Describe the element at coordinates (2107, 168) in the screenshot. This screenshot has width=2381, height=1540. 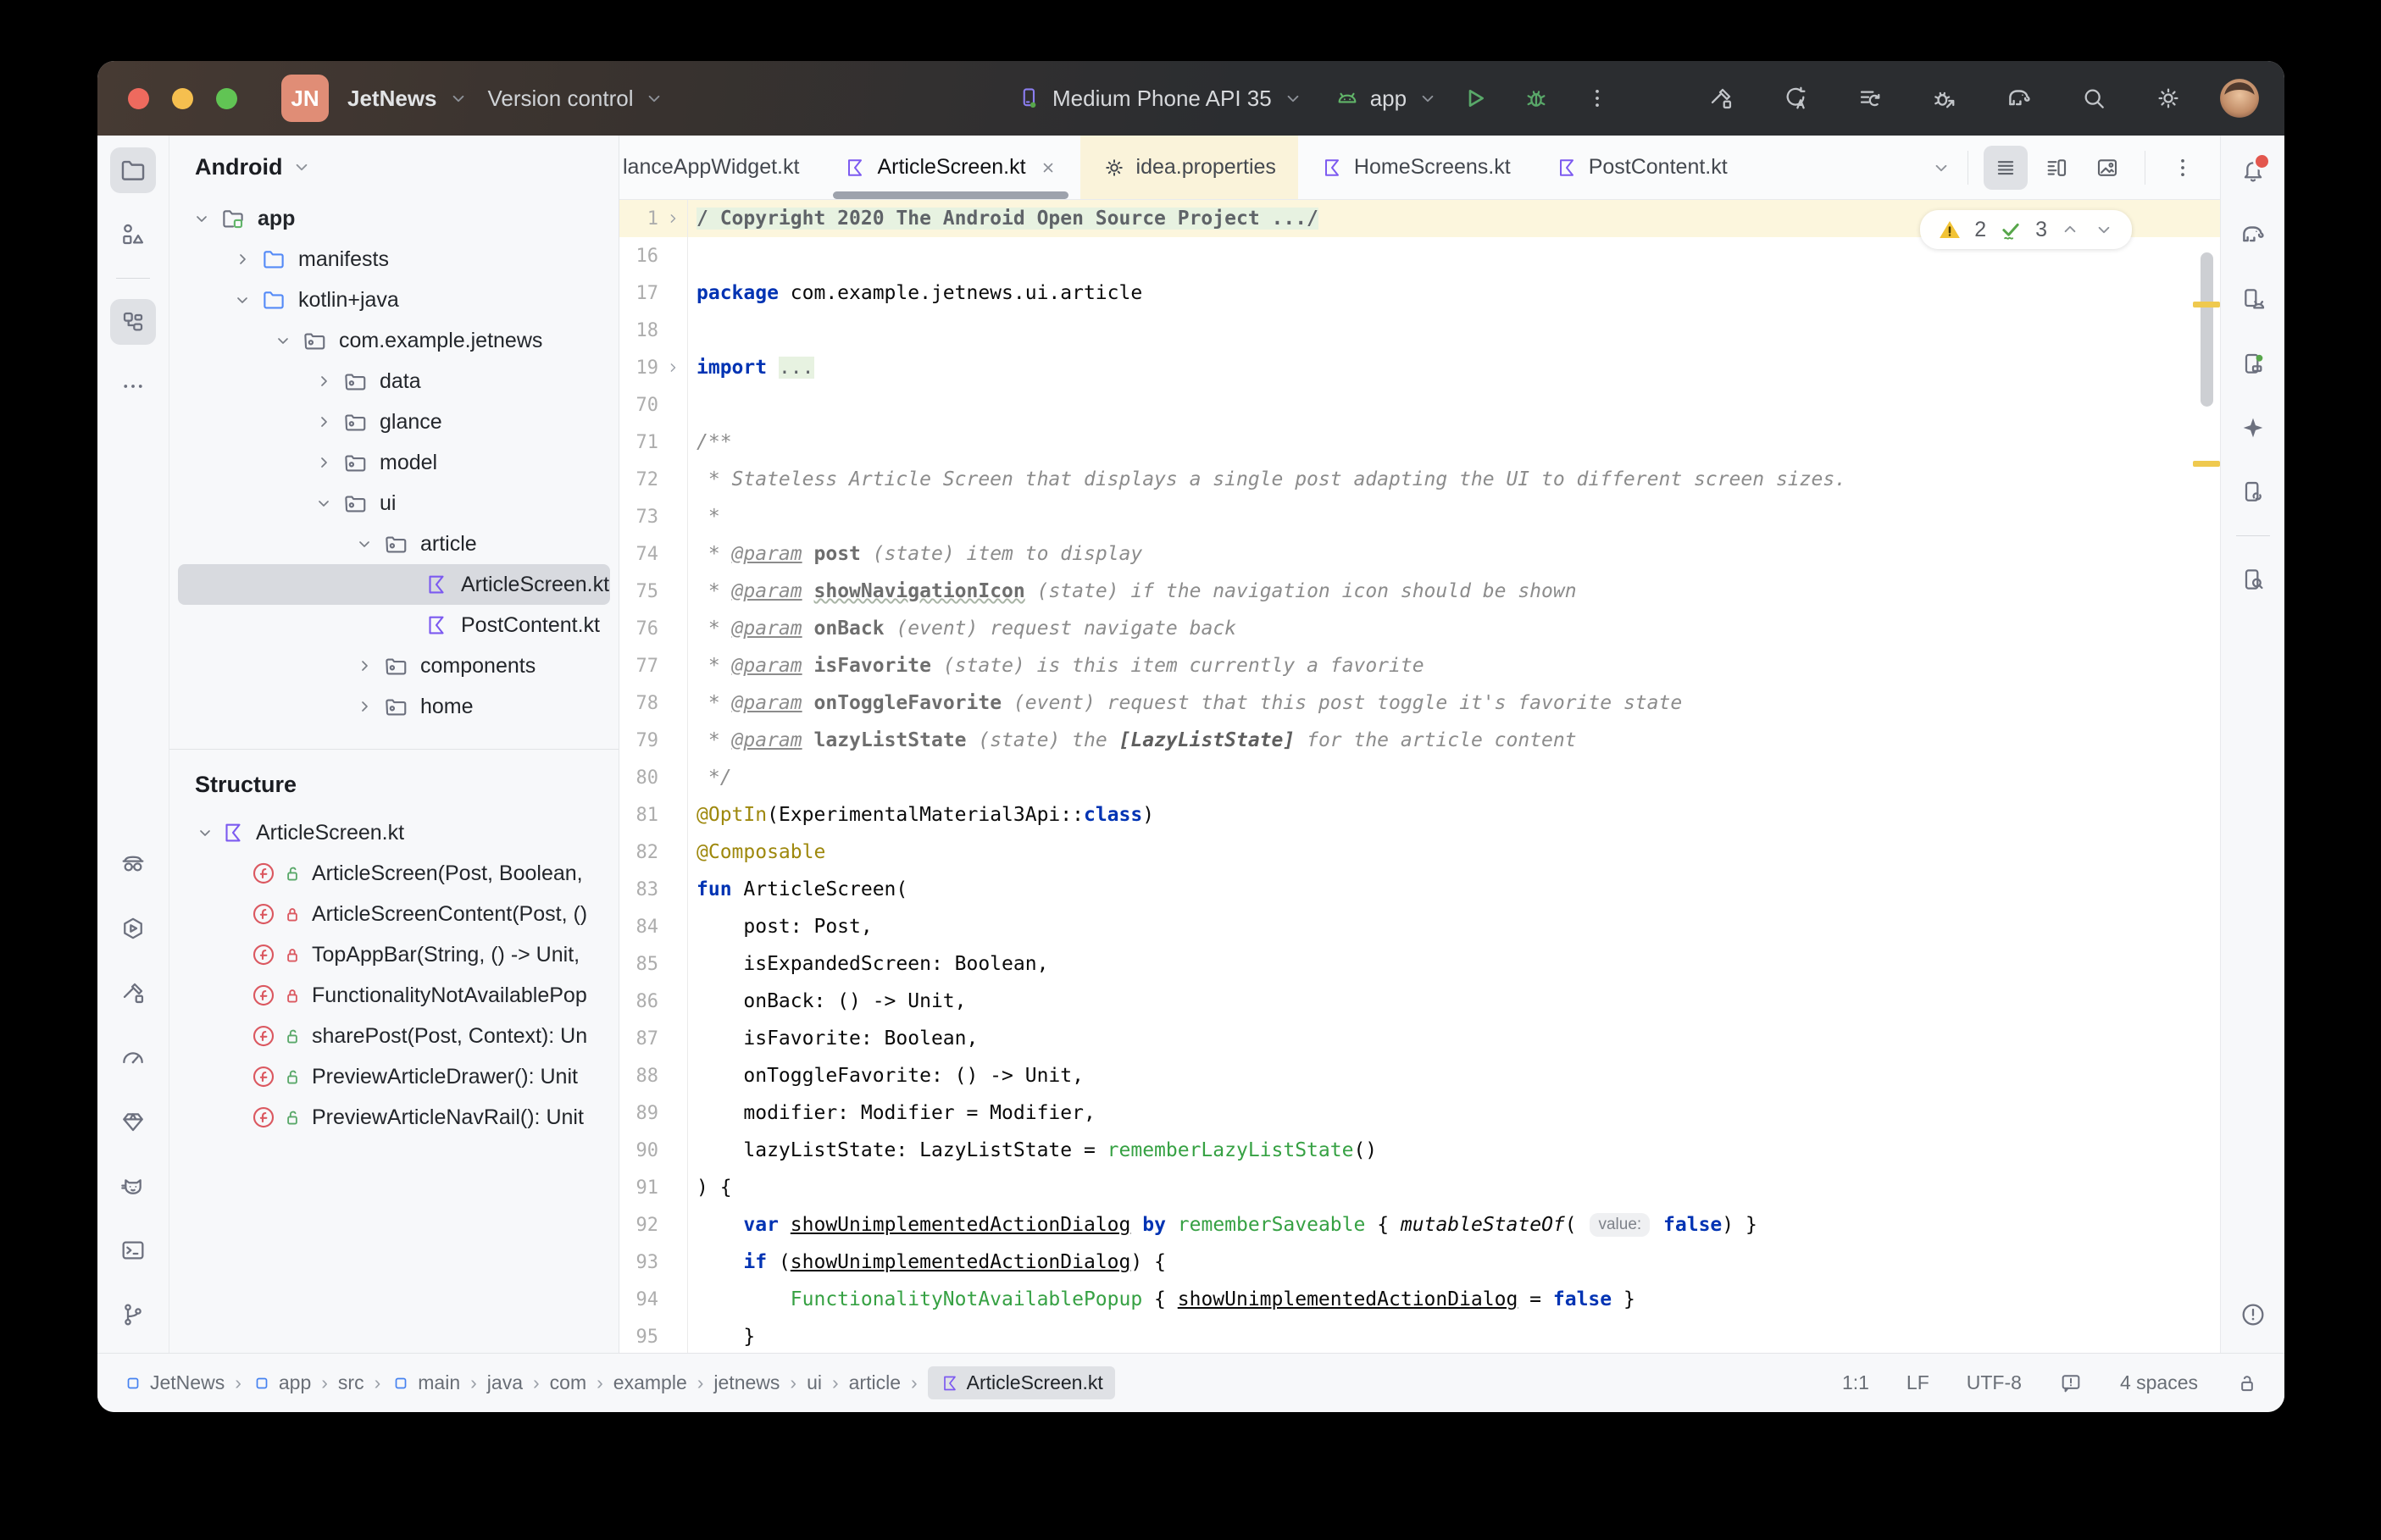
I see `design-view-button` at that location.